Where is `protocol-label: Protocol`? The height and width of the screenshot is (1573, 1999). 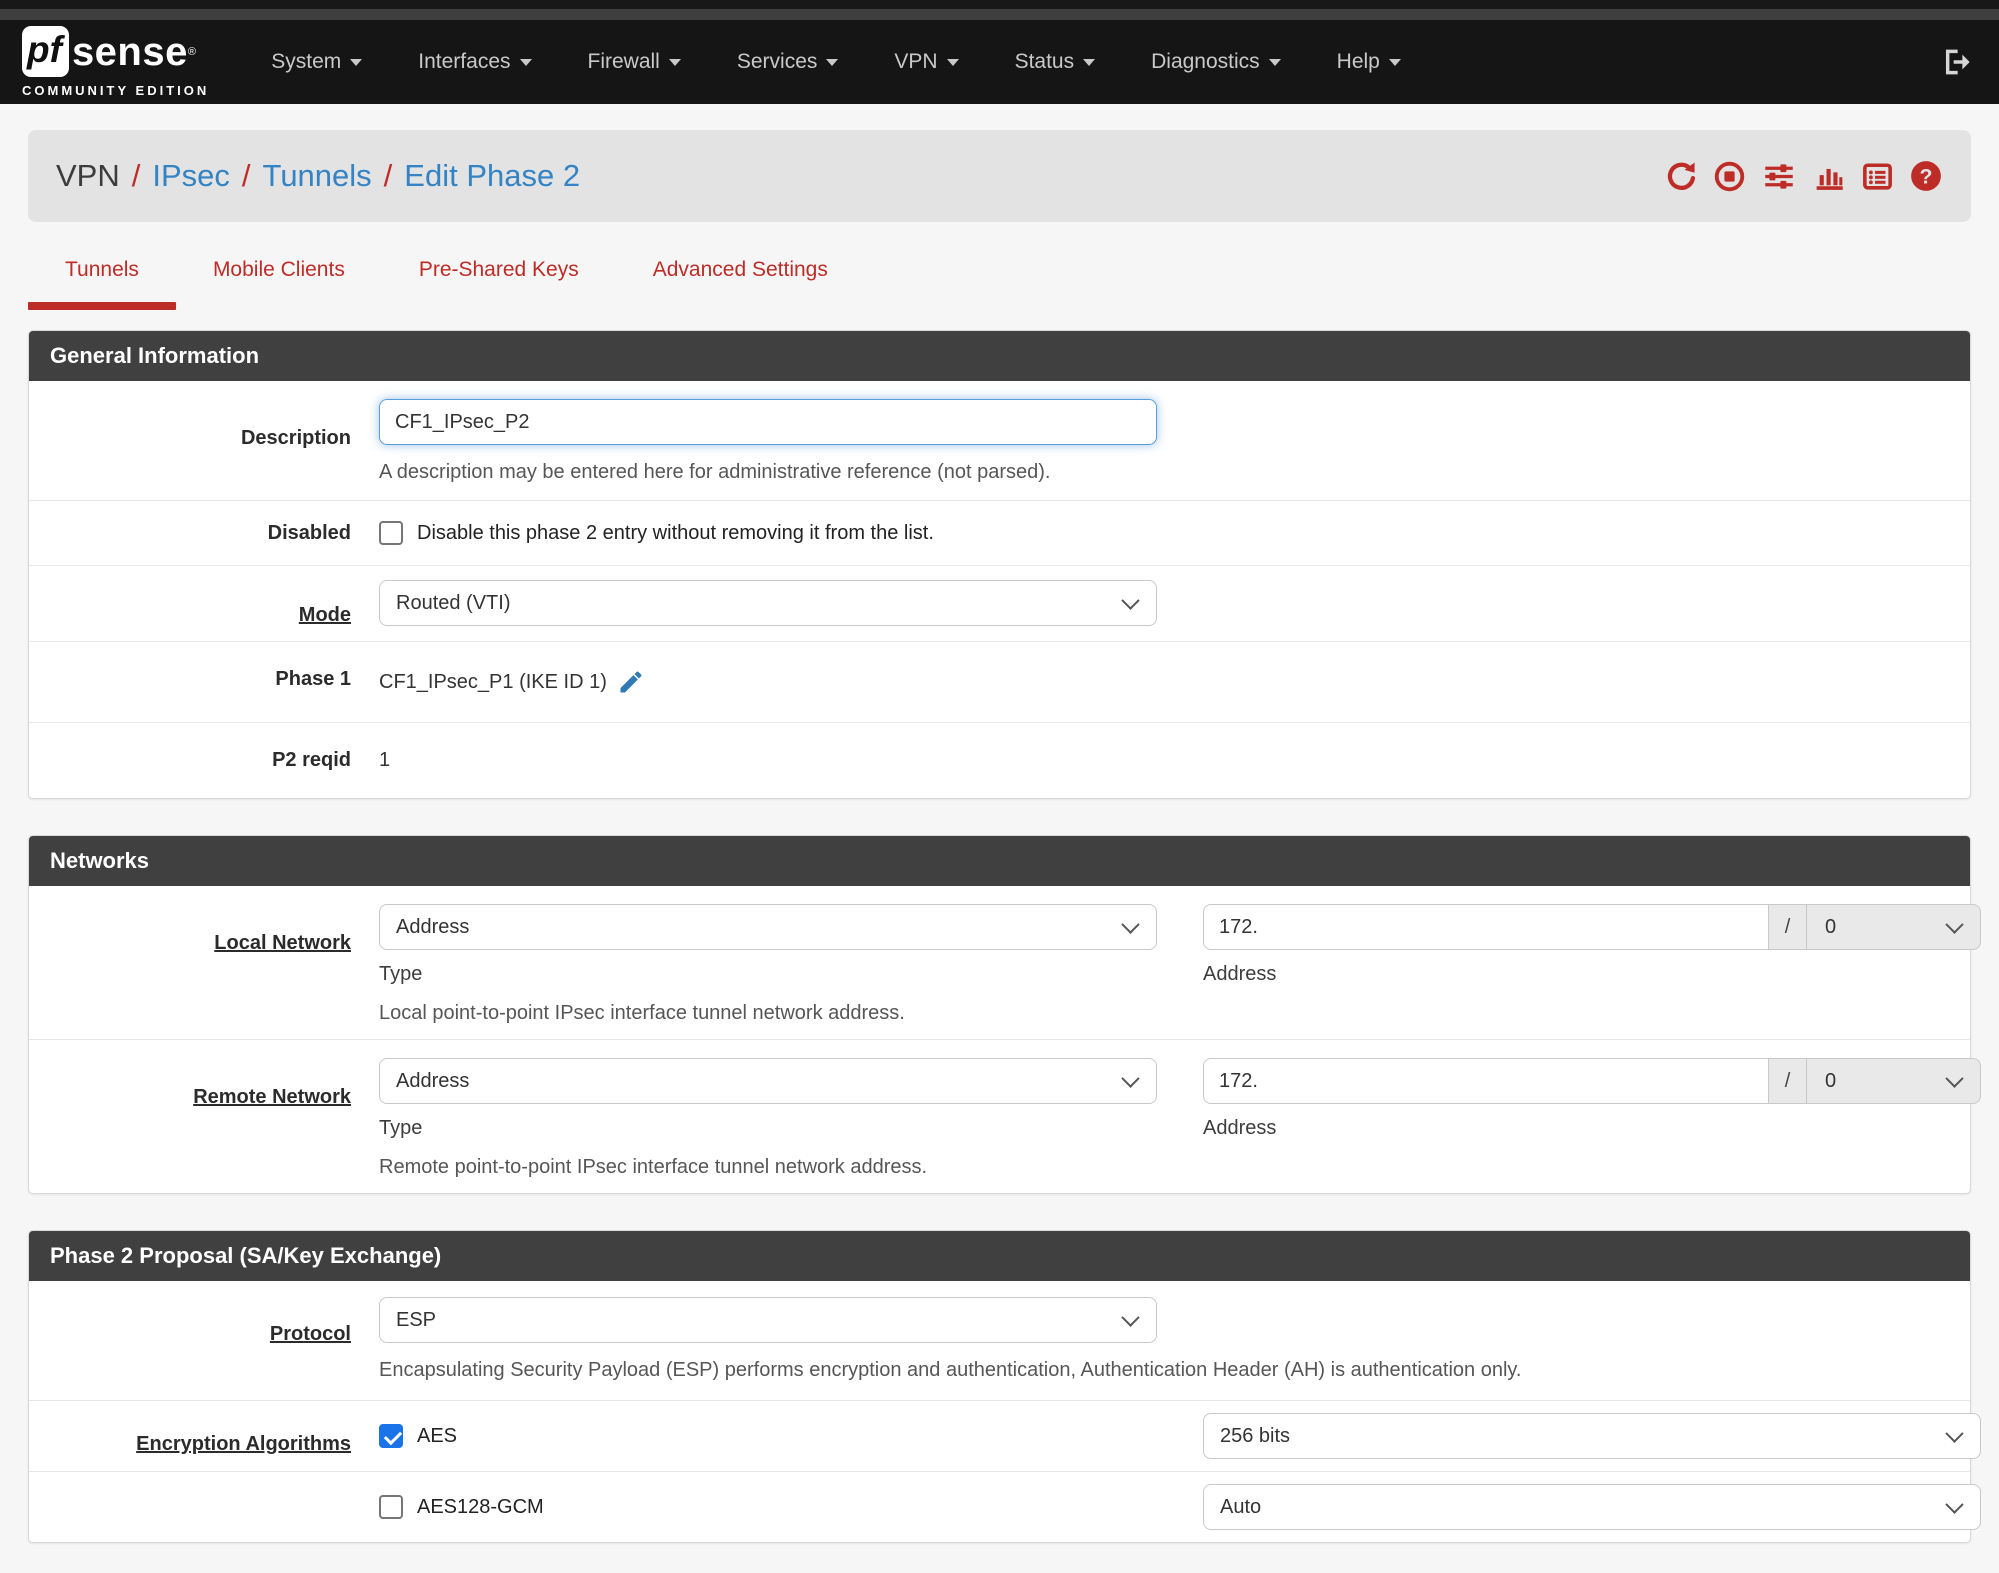 protocol-label: Protocol is located at coordinates (310, 1334).